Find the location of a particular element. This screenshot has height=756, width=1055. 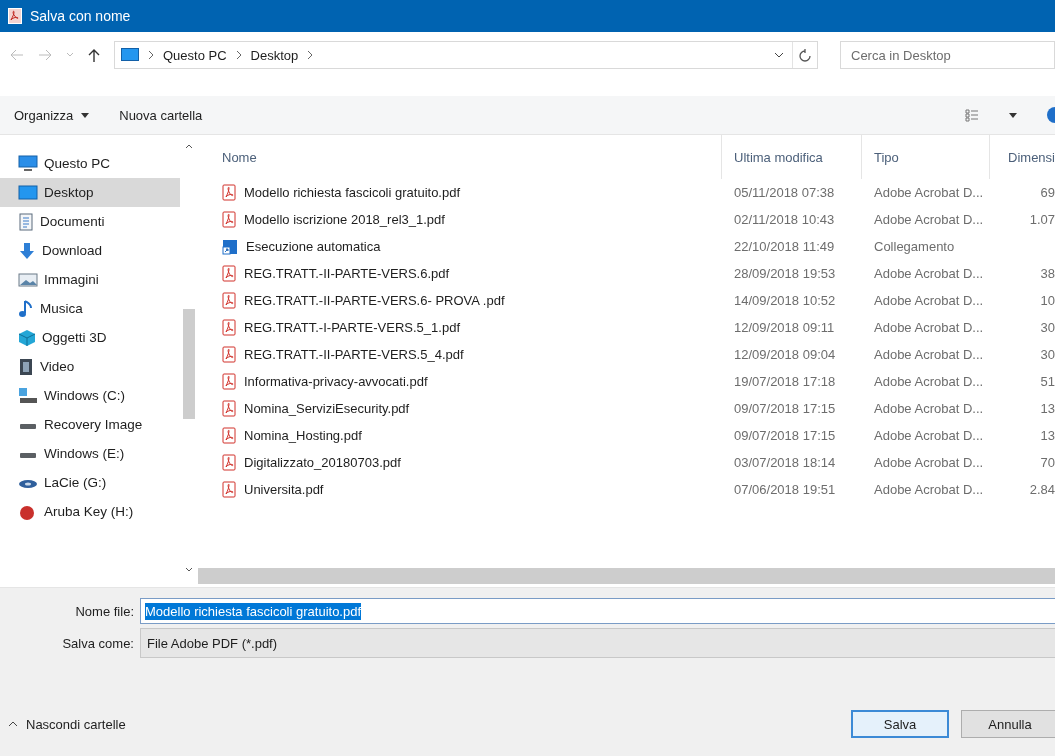

file-name-cell: Modello richiesta fascicoli gratuito.pdf is located at coordinates (466, 192).